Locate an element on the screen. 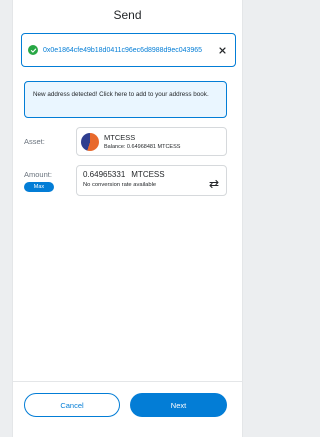  amount-unit: MTCESS is located at coordinates (148, 174).